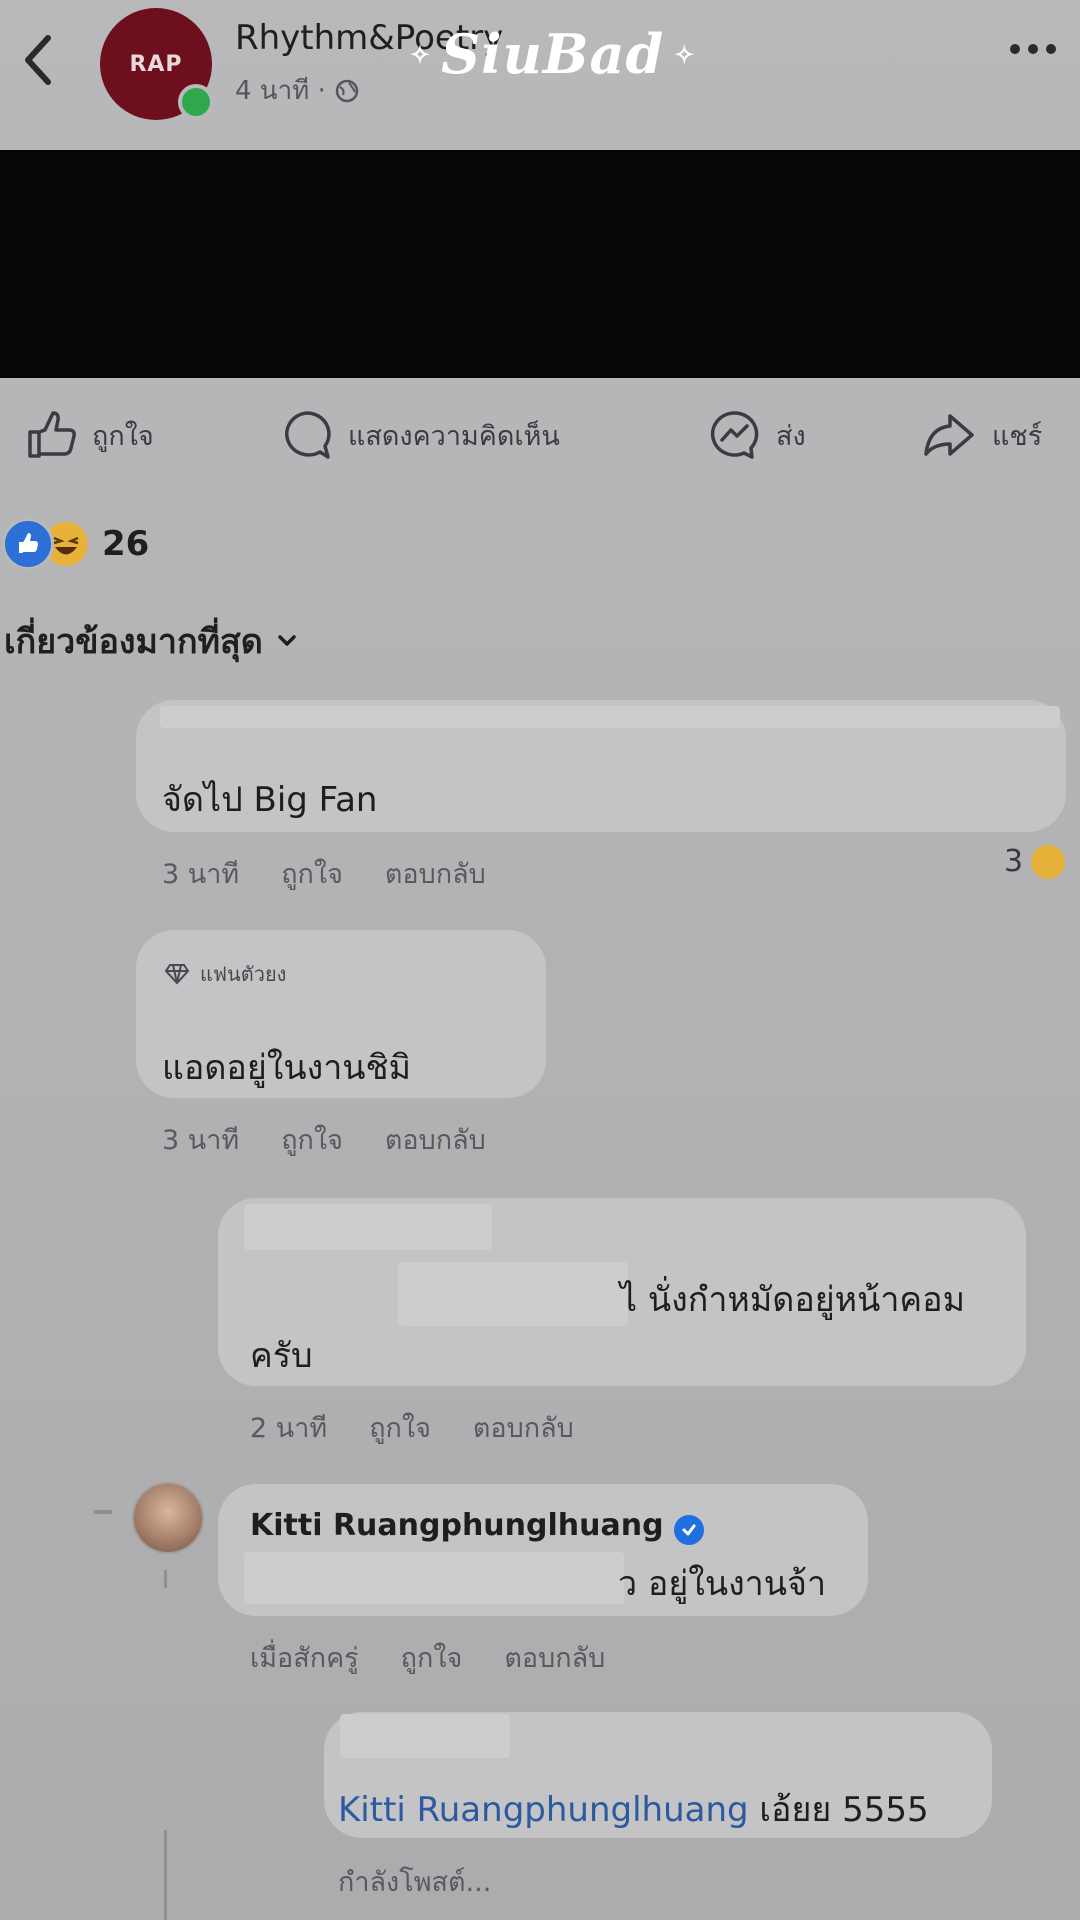  Describe the element at coordinates (838, 1810) in the screenshot. I see `comment-text-body: เอ้ยย 5555` at that location.